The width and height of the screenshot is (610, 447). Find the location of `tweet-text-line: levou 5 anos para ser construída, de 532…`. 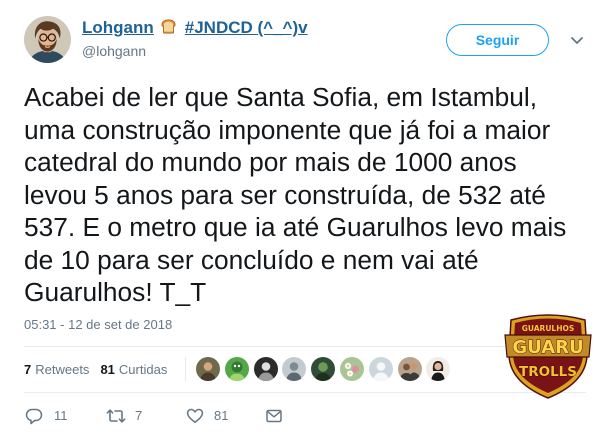

tweet-text-line: levou 5 anos para ser construída, de 532… is located at coordinates (285, 194).